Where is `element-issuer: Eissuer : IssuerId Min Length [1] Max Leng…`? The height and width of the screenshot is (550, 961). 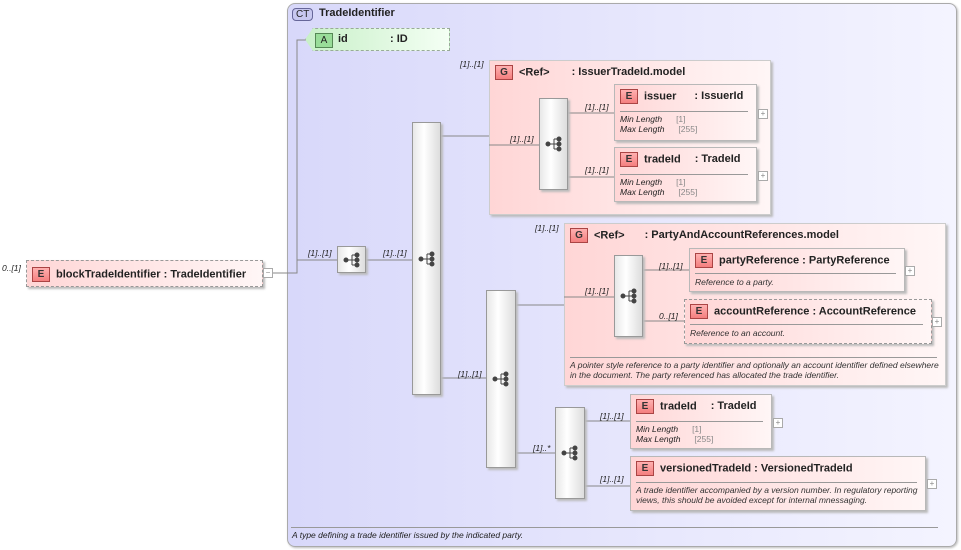
element-issuer: Eissuer : IssuerId Min Length [1] Max Leng… is located at coordinates (685, 112).